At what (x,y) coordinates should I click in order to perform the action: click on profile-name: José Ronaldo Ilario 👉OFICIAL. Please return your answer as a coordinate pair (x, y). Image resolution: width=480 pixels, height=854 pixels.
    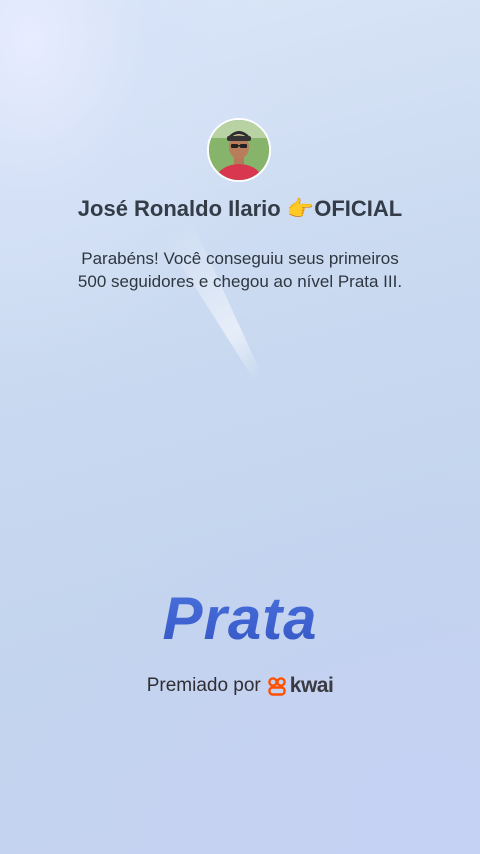
    Looking at the image, I should click on (240, 208).